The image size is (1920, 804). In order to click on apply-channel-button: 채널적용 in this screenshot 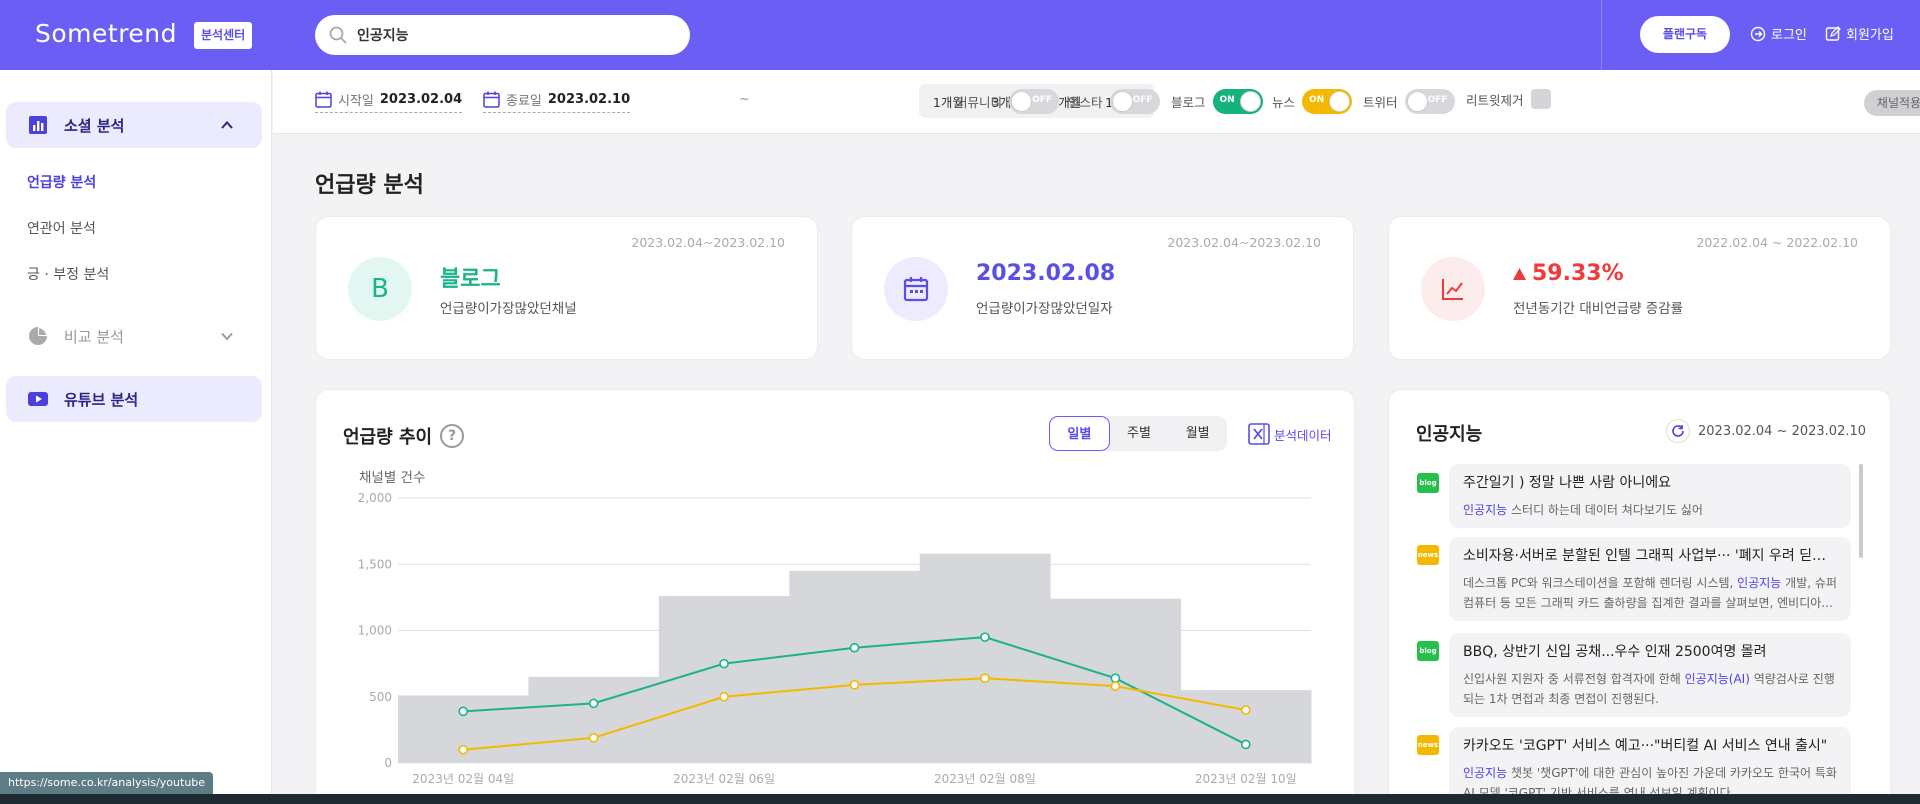, I will do `click(1892, 103)`.